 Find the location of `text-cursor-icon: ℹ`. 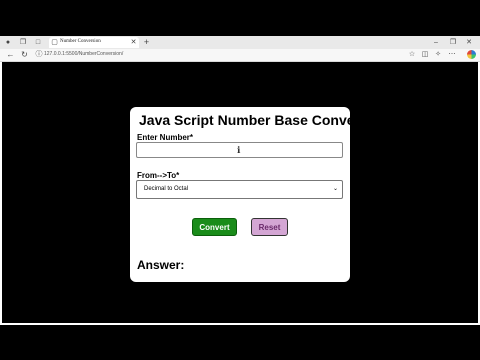

text-cursor-icon: ℹ is located at coordinates (239, 150).